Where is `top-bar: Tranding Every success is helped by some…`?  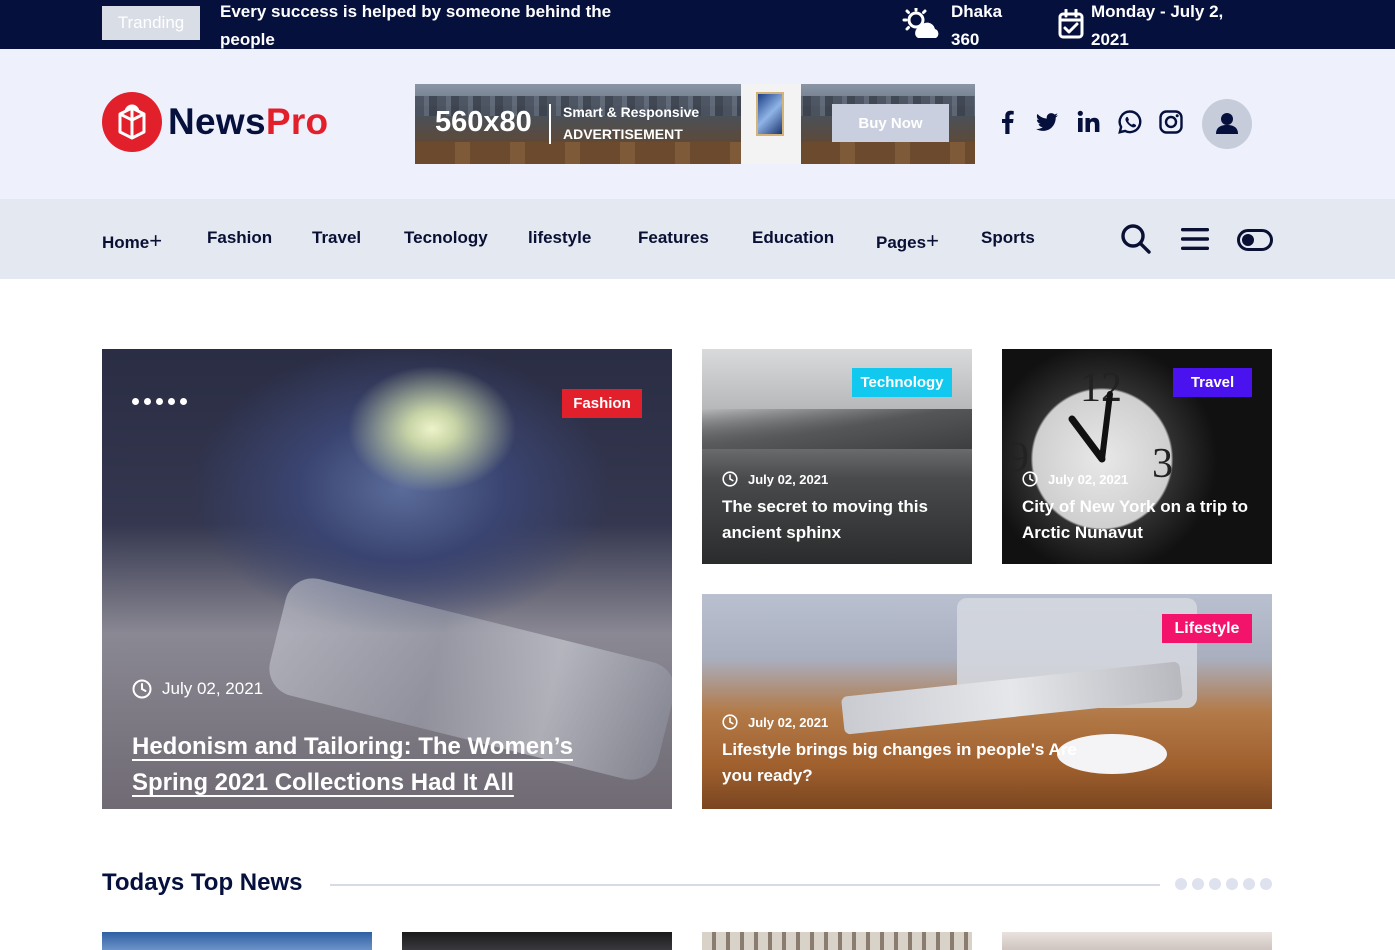
top-bar: Tranding Every success is helped by some… is located at coordinates (697, 24).